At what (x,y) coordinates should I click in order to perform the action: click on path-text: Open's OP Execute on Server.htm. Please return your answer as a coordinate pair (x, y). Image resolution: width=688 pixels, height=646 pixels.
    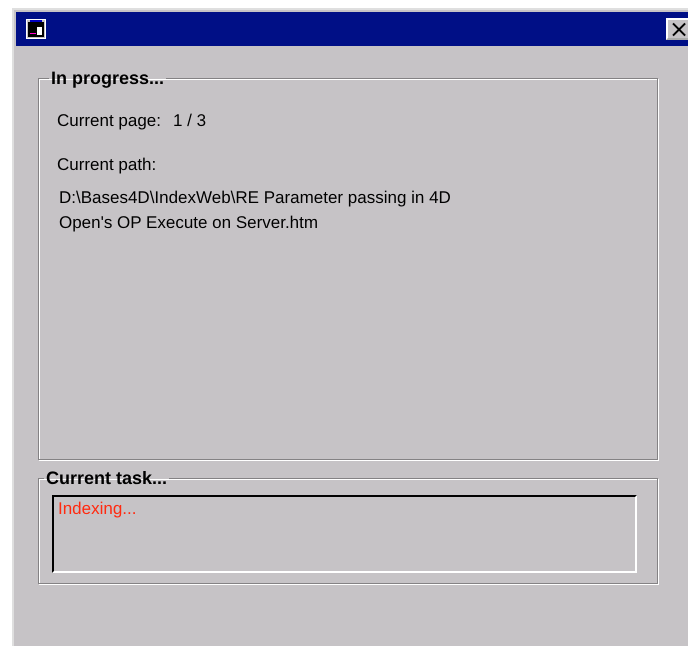
    Looking at the image, I should click on (189, 223).